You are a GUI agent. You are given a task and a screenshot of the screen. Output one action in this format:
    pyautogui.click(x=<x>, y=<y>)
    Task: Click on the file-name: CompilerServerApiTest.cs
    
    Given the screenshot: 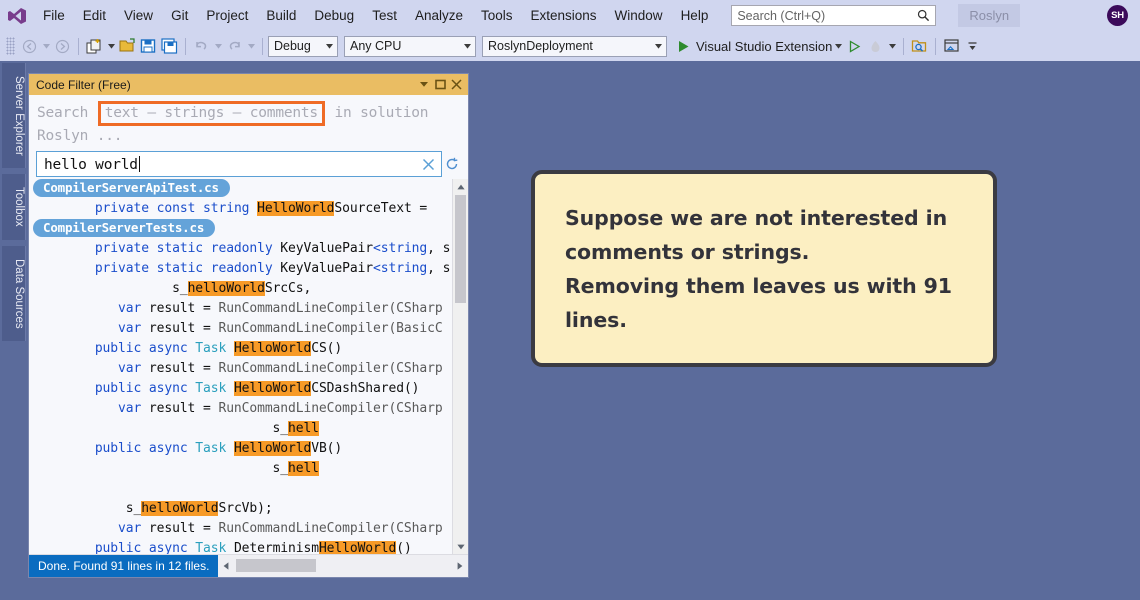 What is the action you would take?
    pyautogui.click(x=131, y=188)
    